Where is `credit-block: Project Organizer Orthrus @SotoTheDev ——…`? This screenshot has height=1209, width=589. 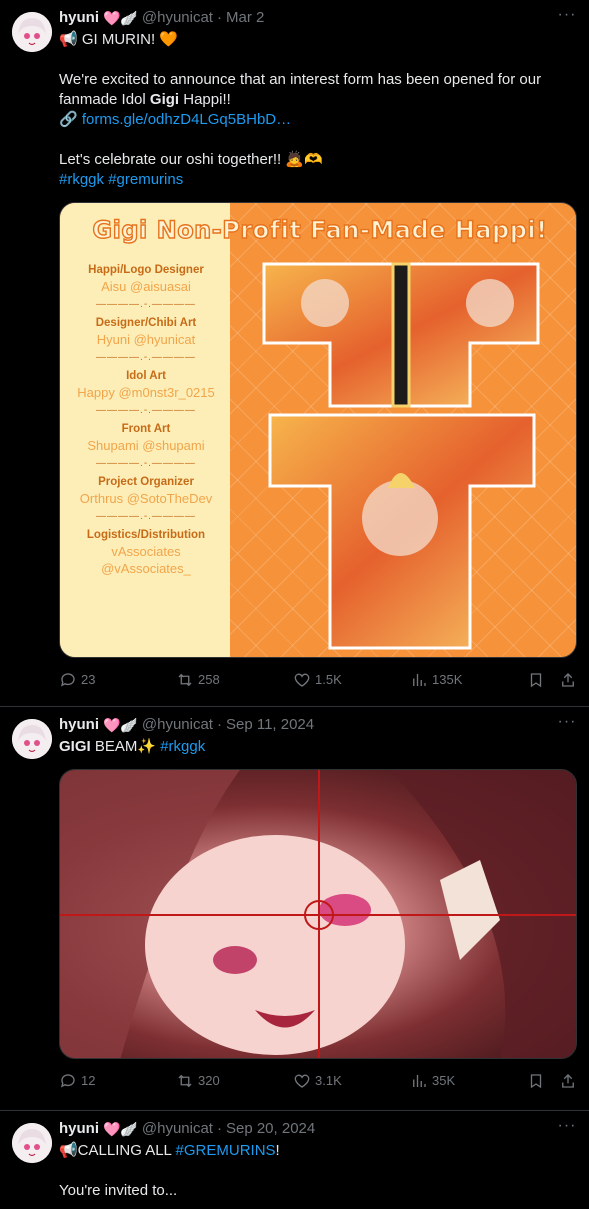
credit-block: Project Organizer Orthrus @SotoTheDev ——… is located at coordinates (146, 501).